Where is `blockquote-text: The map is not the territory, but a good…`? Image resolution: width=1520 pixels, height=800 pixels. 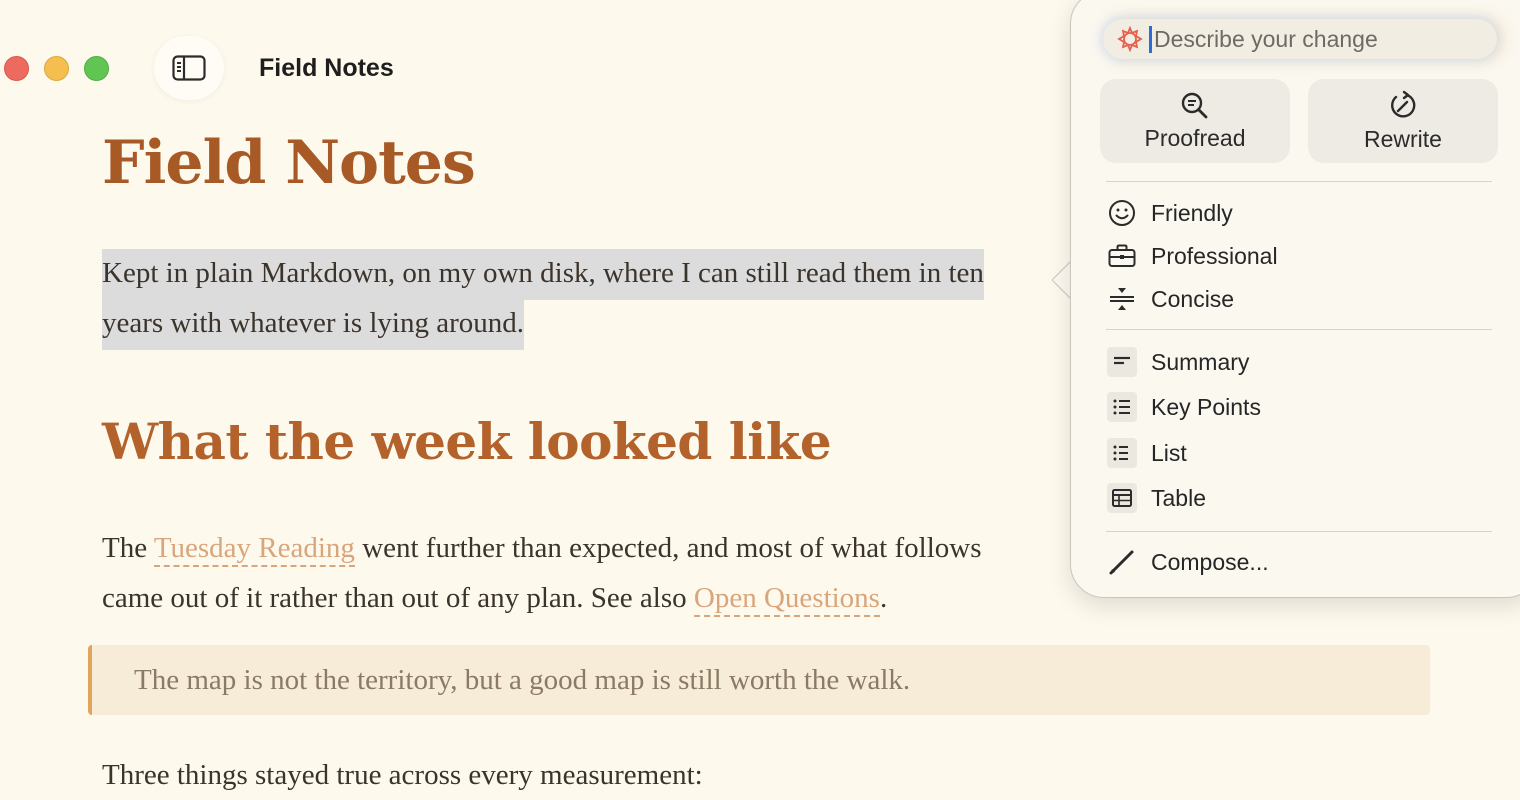 blockquote-text: The map is not the territory, but a good… is located at coordinates (522, 679).